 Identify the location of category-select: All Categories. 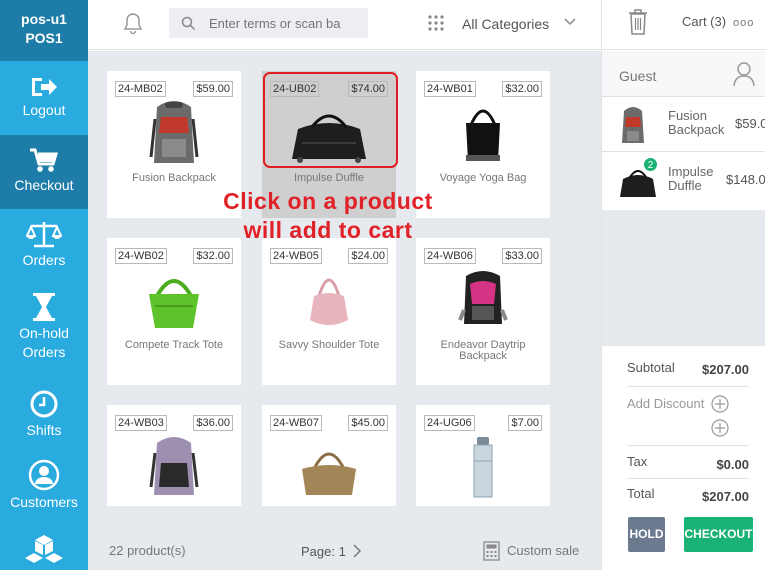
(505, 24).